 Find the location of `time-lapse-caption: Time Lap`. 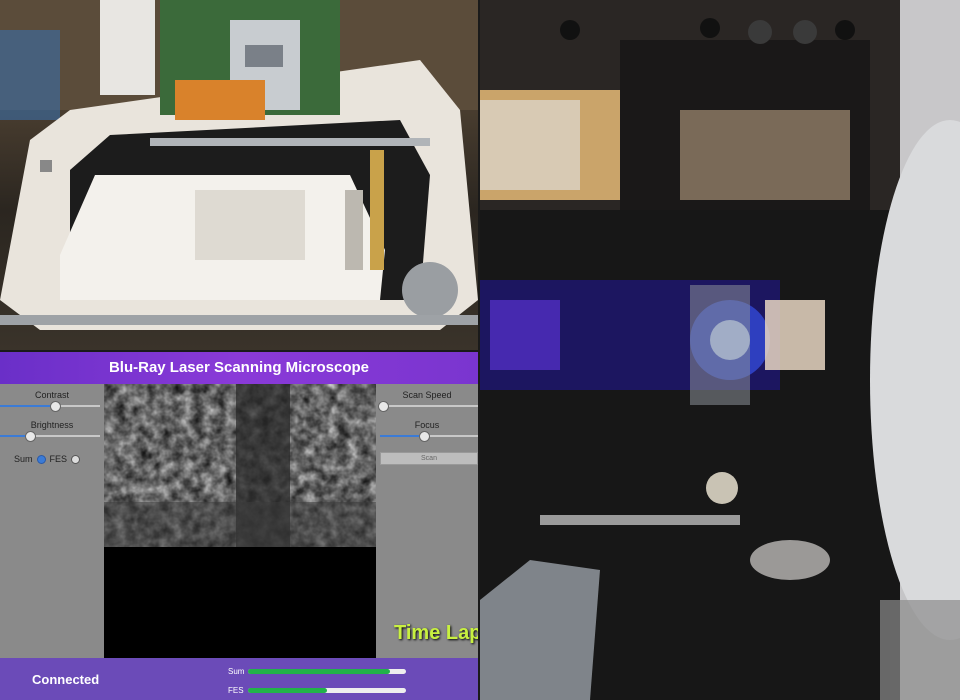

time-lapse-caption: Time Lap is located at coordinates (436, 633).